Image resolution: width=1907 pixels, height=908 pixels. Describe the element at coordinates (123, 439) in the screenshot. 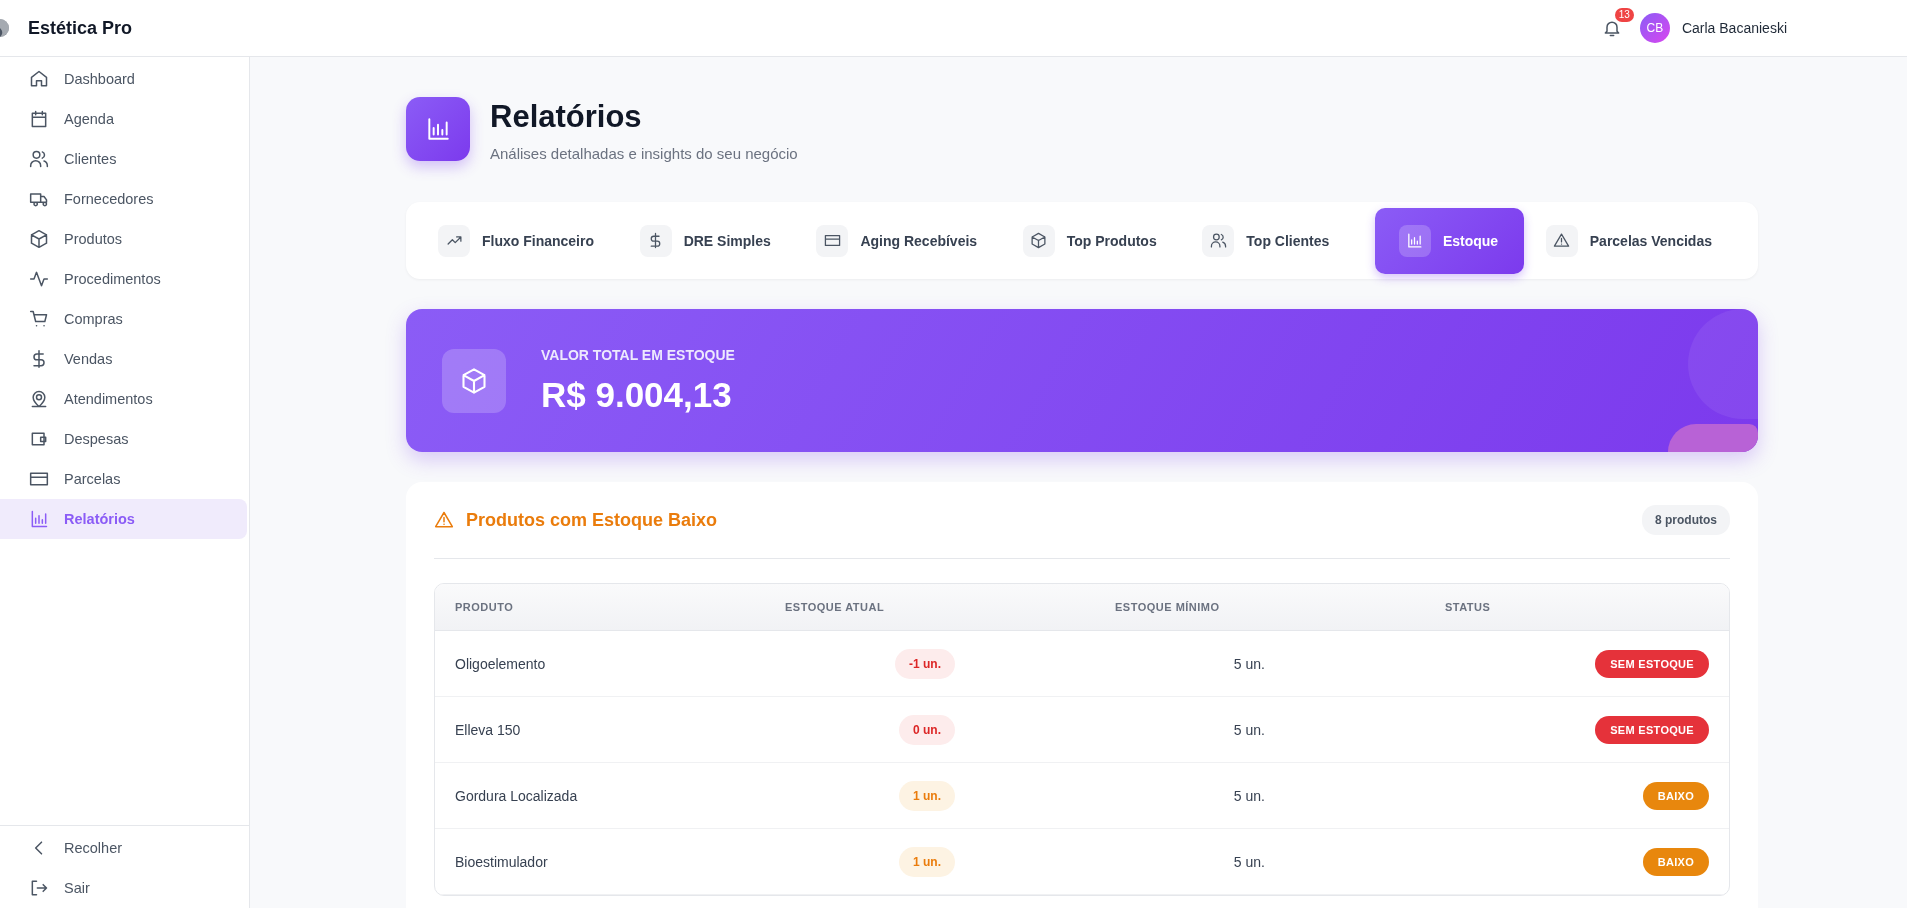

I see `sidebar-item: Despesas` at that location.